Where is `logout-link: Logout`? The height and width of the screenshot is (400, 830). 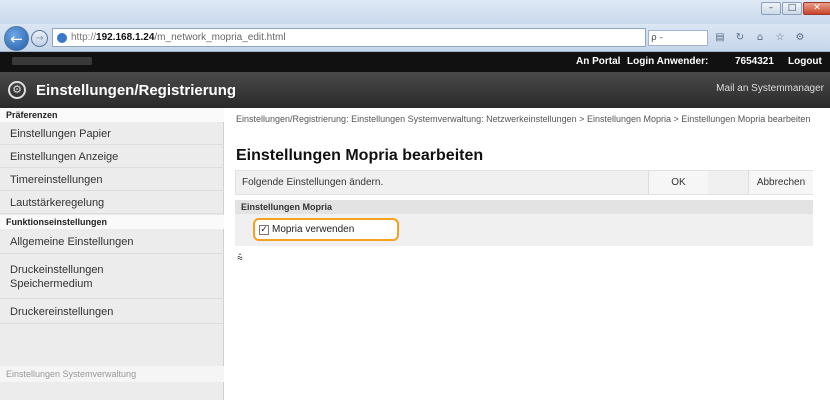
logout-link: Logout is located at coordinates (805, 61).